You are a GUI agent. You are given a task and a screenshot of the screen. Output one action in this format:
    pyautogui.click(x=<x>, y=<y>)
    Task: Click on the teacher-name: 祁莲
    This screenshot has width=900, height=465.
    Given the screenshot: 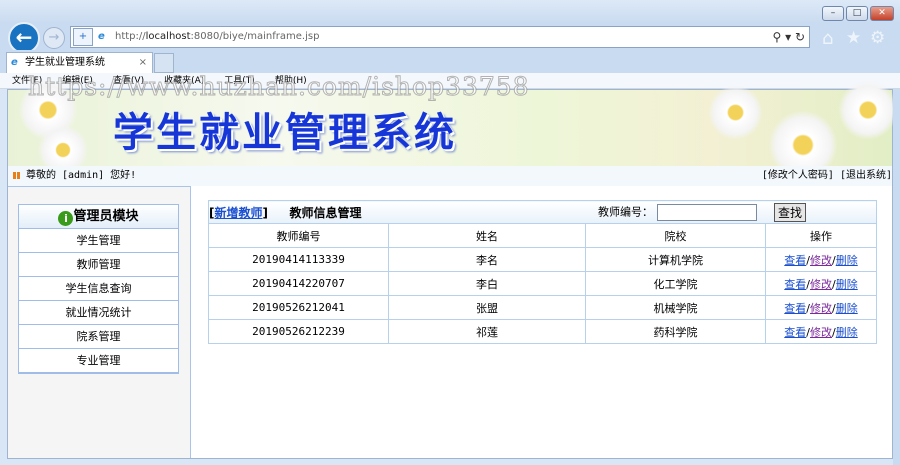 What is the action you would take?
    pyautogui.click(x=487, y=331)
    